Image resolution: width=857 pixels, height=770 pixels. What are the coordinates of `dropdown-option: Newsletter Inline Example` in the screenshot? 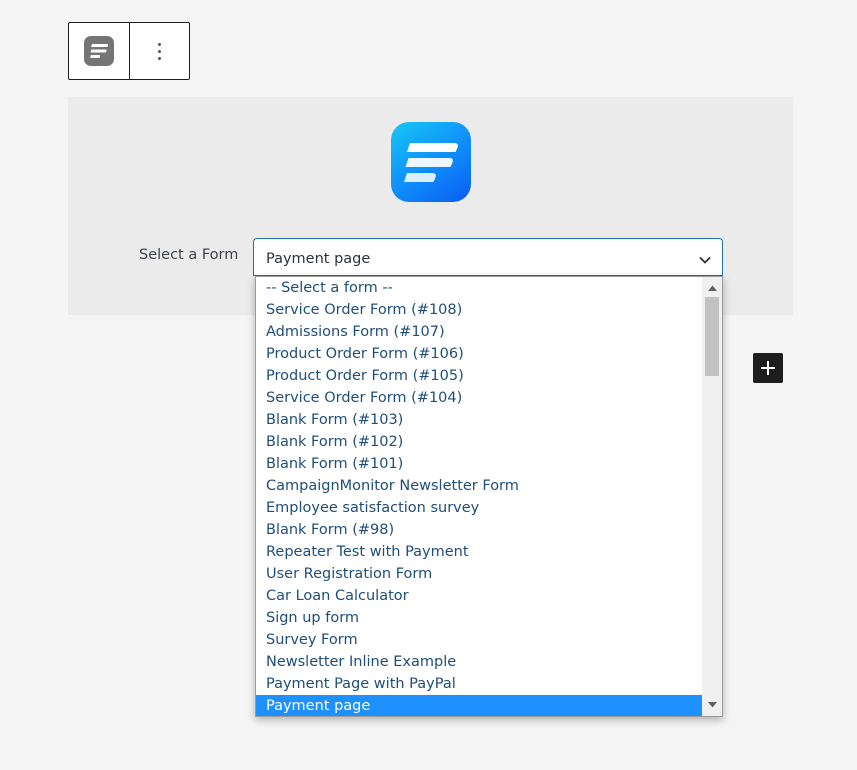 It's located at (479, 662).